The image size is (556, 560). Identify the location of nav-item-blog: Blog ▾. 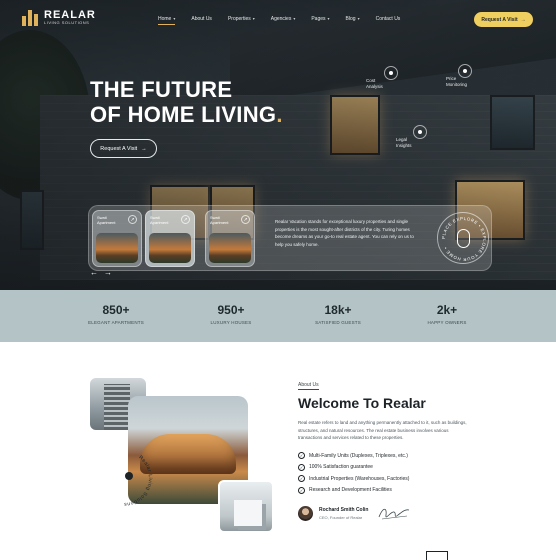
(353, 19).